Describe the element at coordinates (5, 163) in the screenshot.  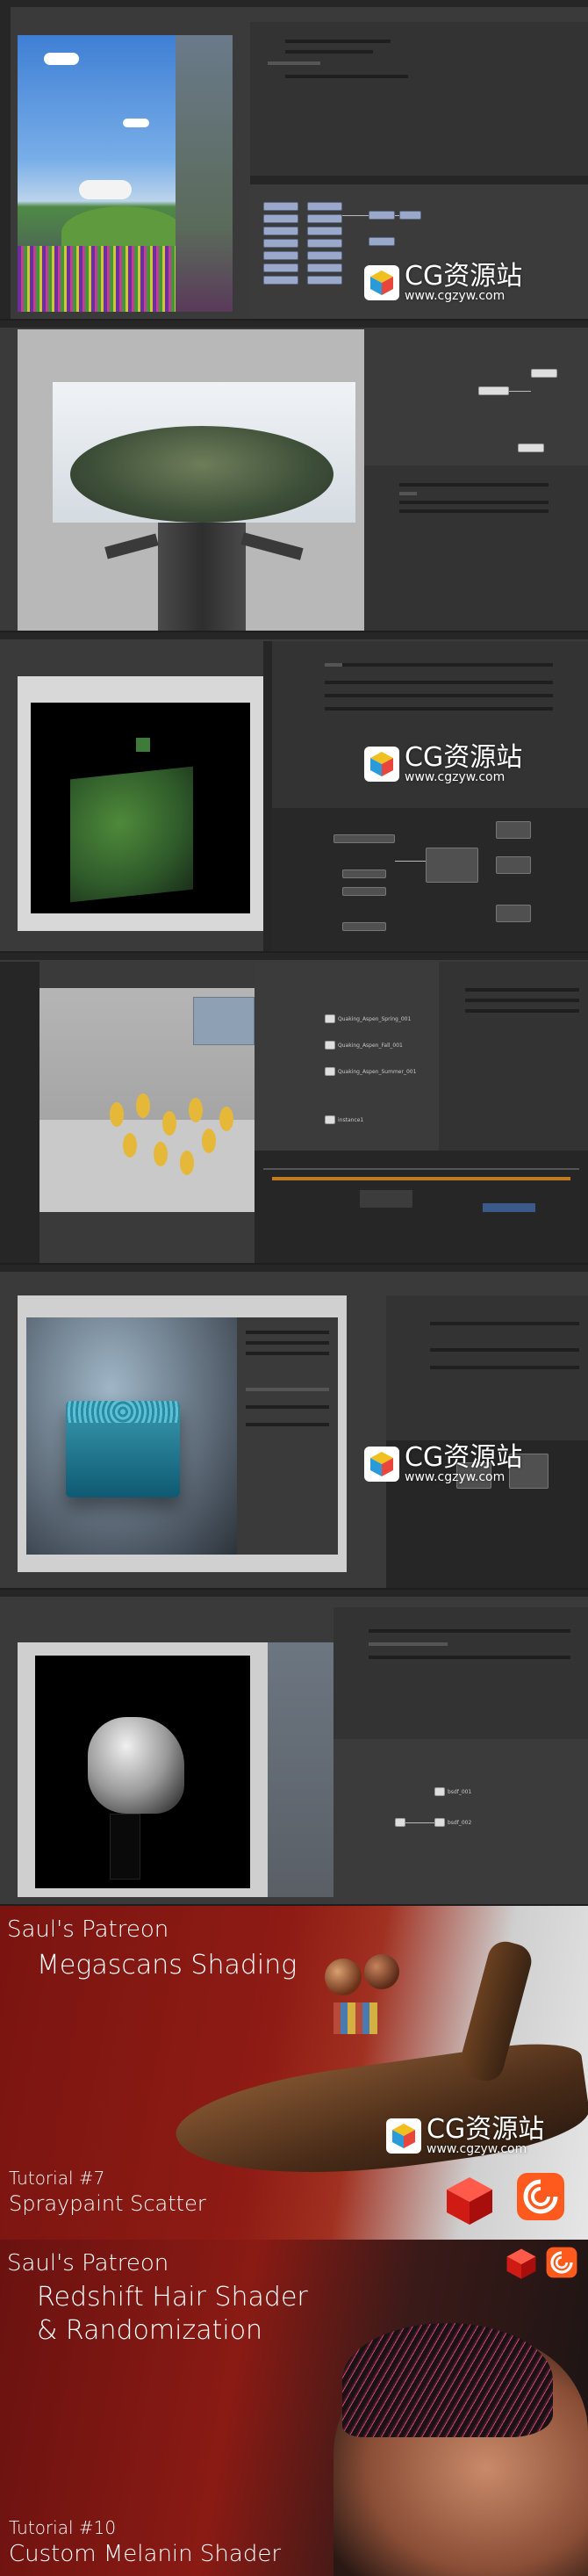
I see `toolbar-left` at that location.